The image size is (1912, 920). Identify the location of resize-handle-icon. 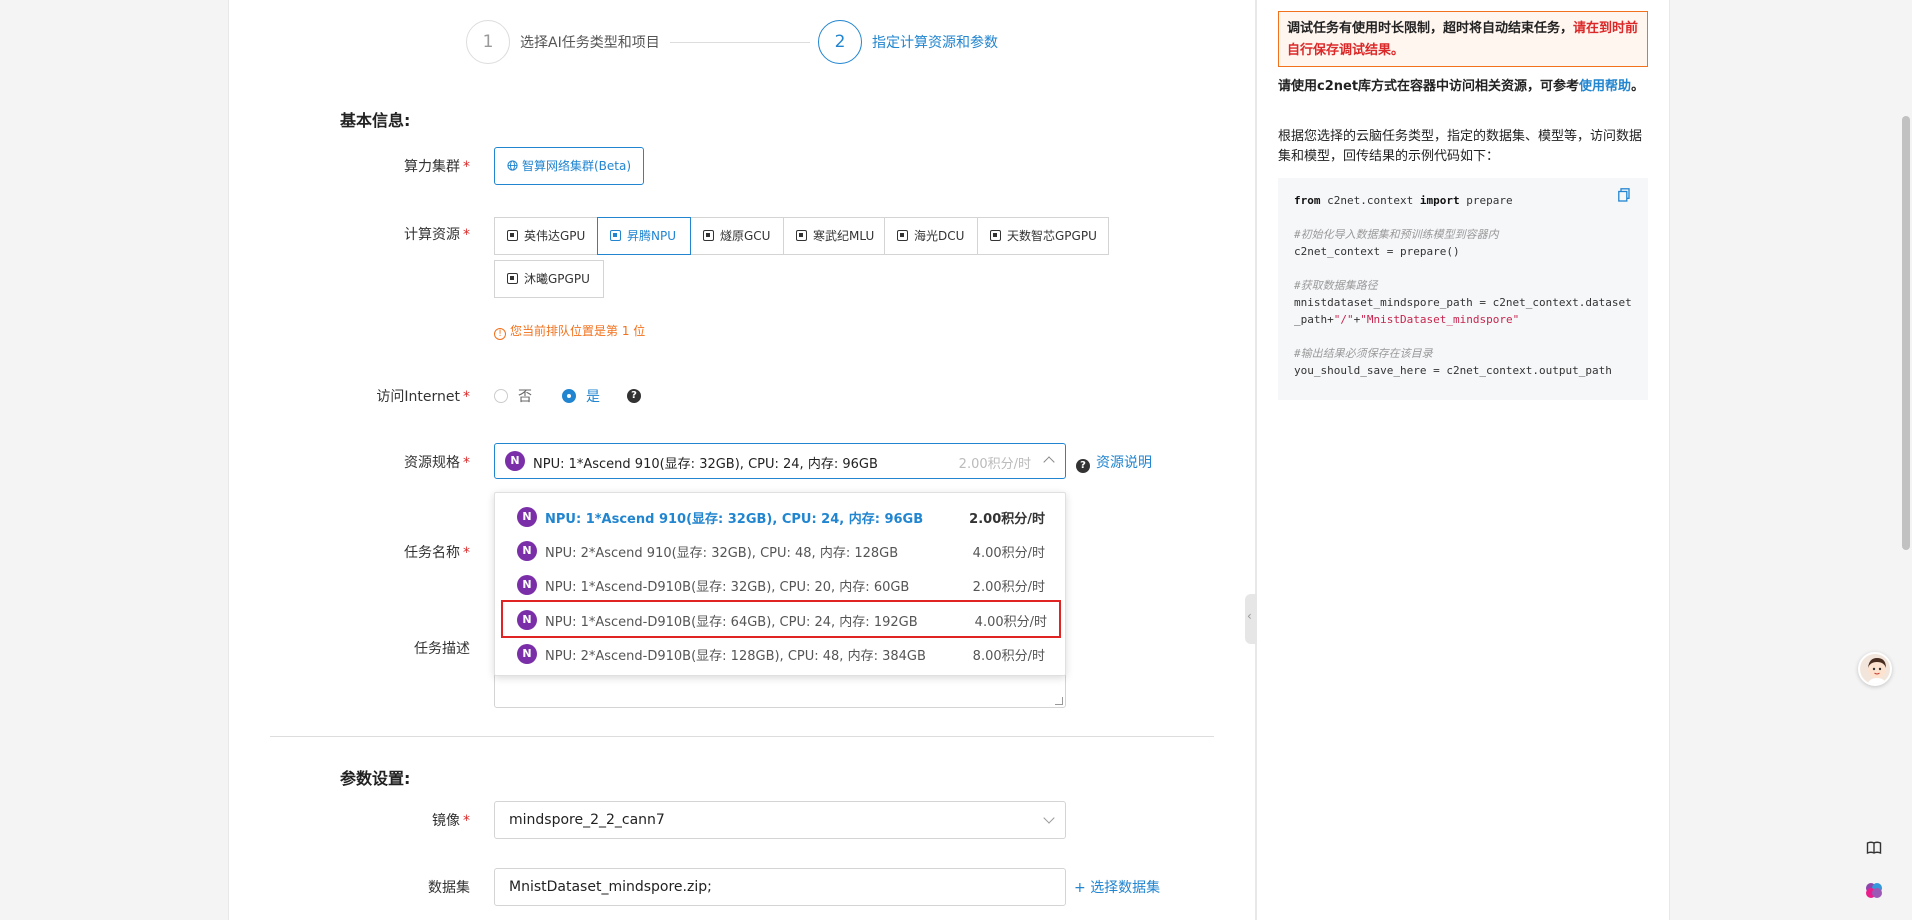
(1059, 701).